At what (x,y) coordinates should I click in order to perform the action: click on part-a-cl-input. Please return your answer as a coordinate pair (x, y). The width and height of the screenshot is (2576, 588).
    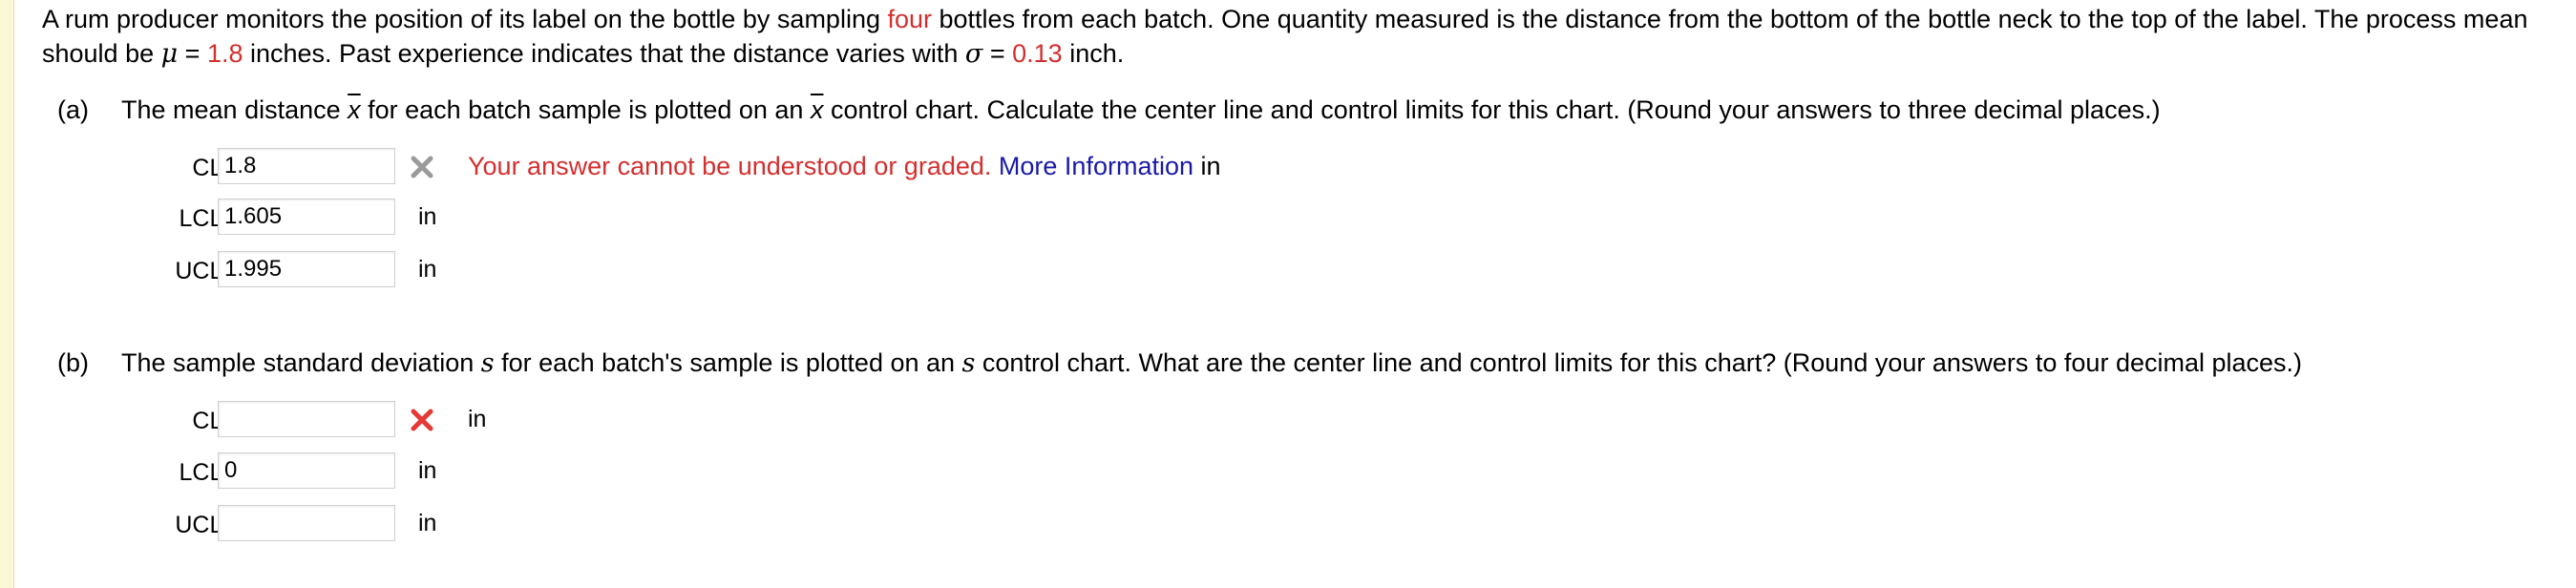
    Looking at the image, I should click on (306, 166).